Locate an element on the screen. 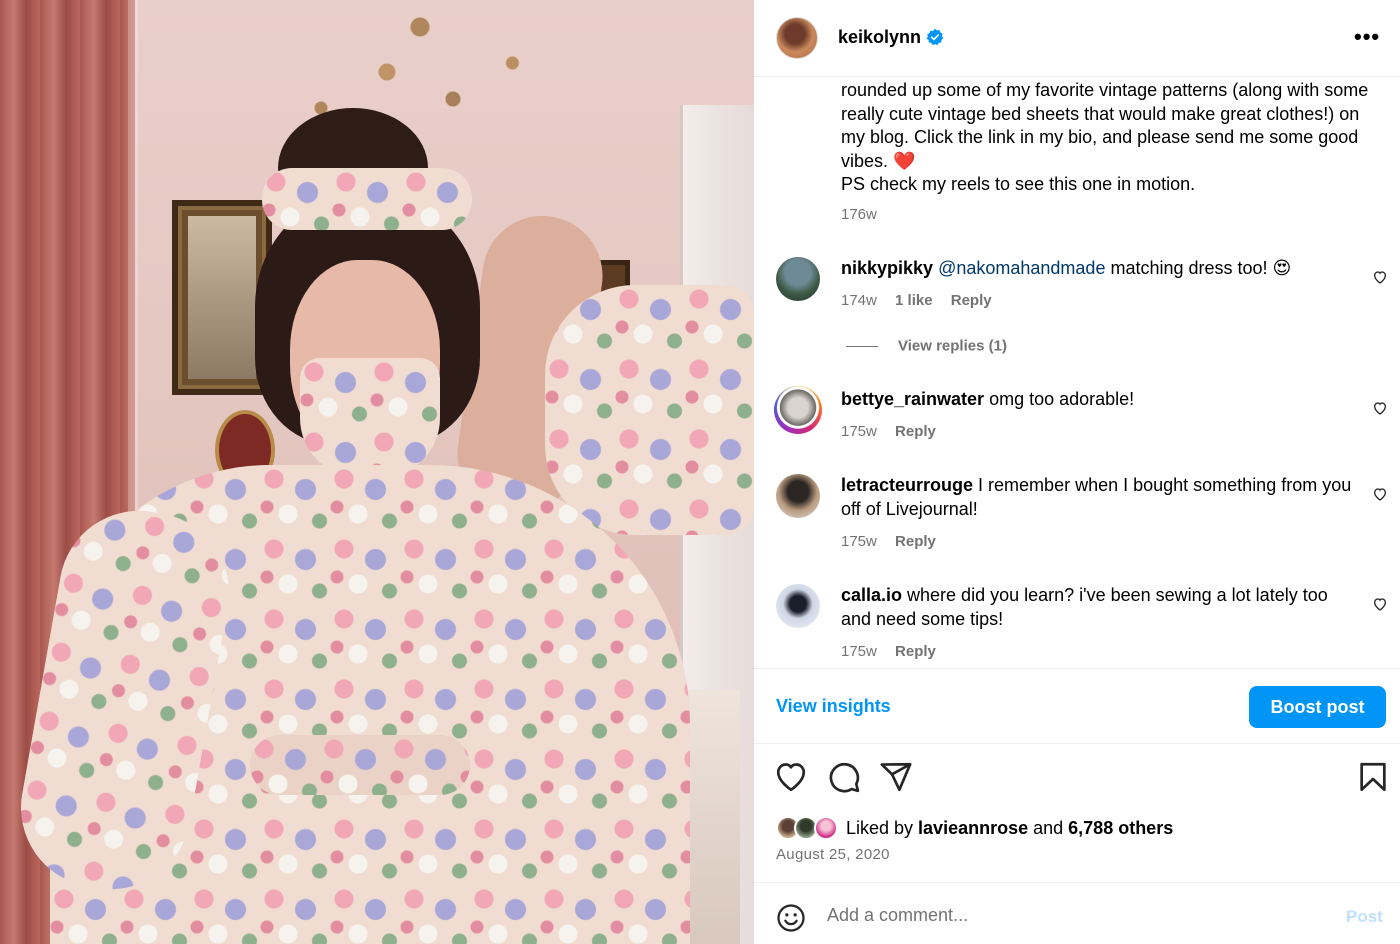  comment-meta: 174w 1 like Reply is located at coordinates (923, 300).